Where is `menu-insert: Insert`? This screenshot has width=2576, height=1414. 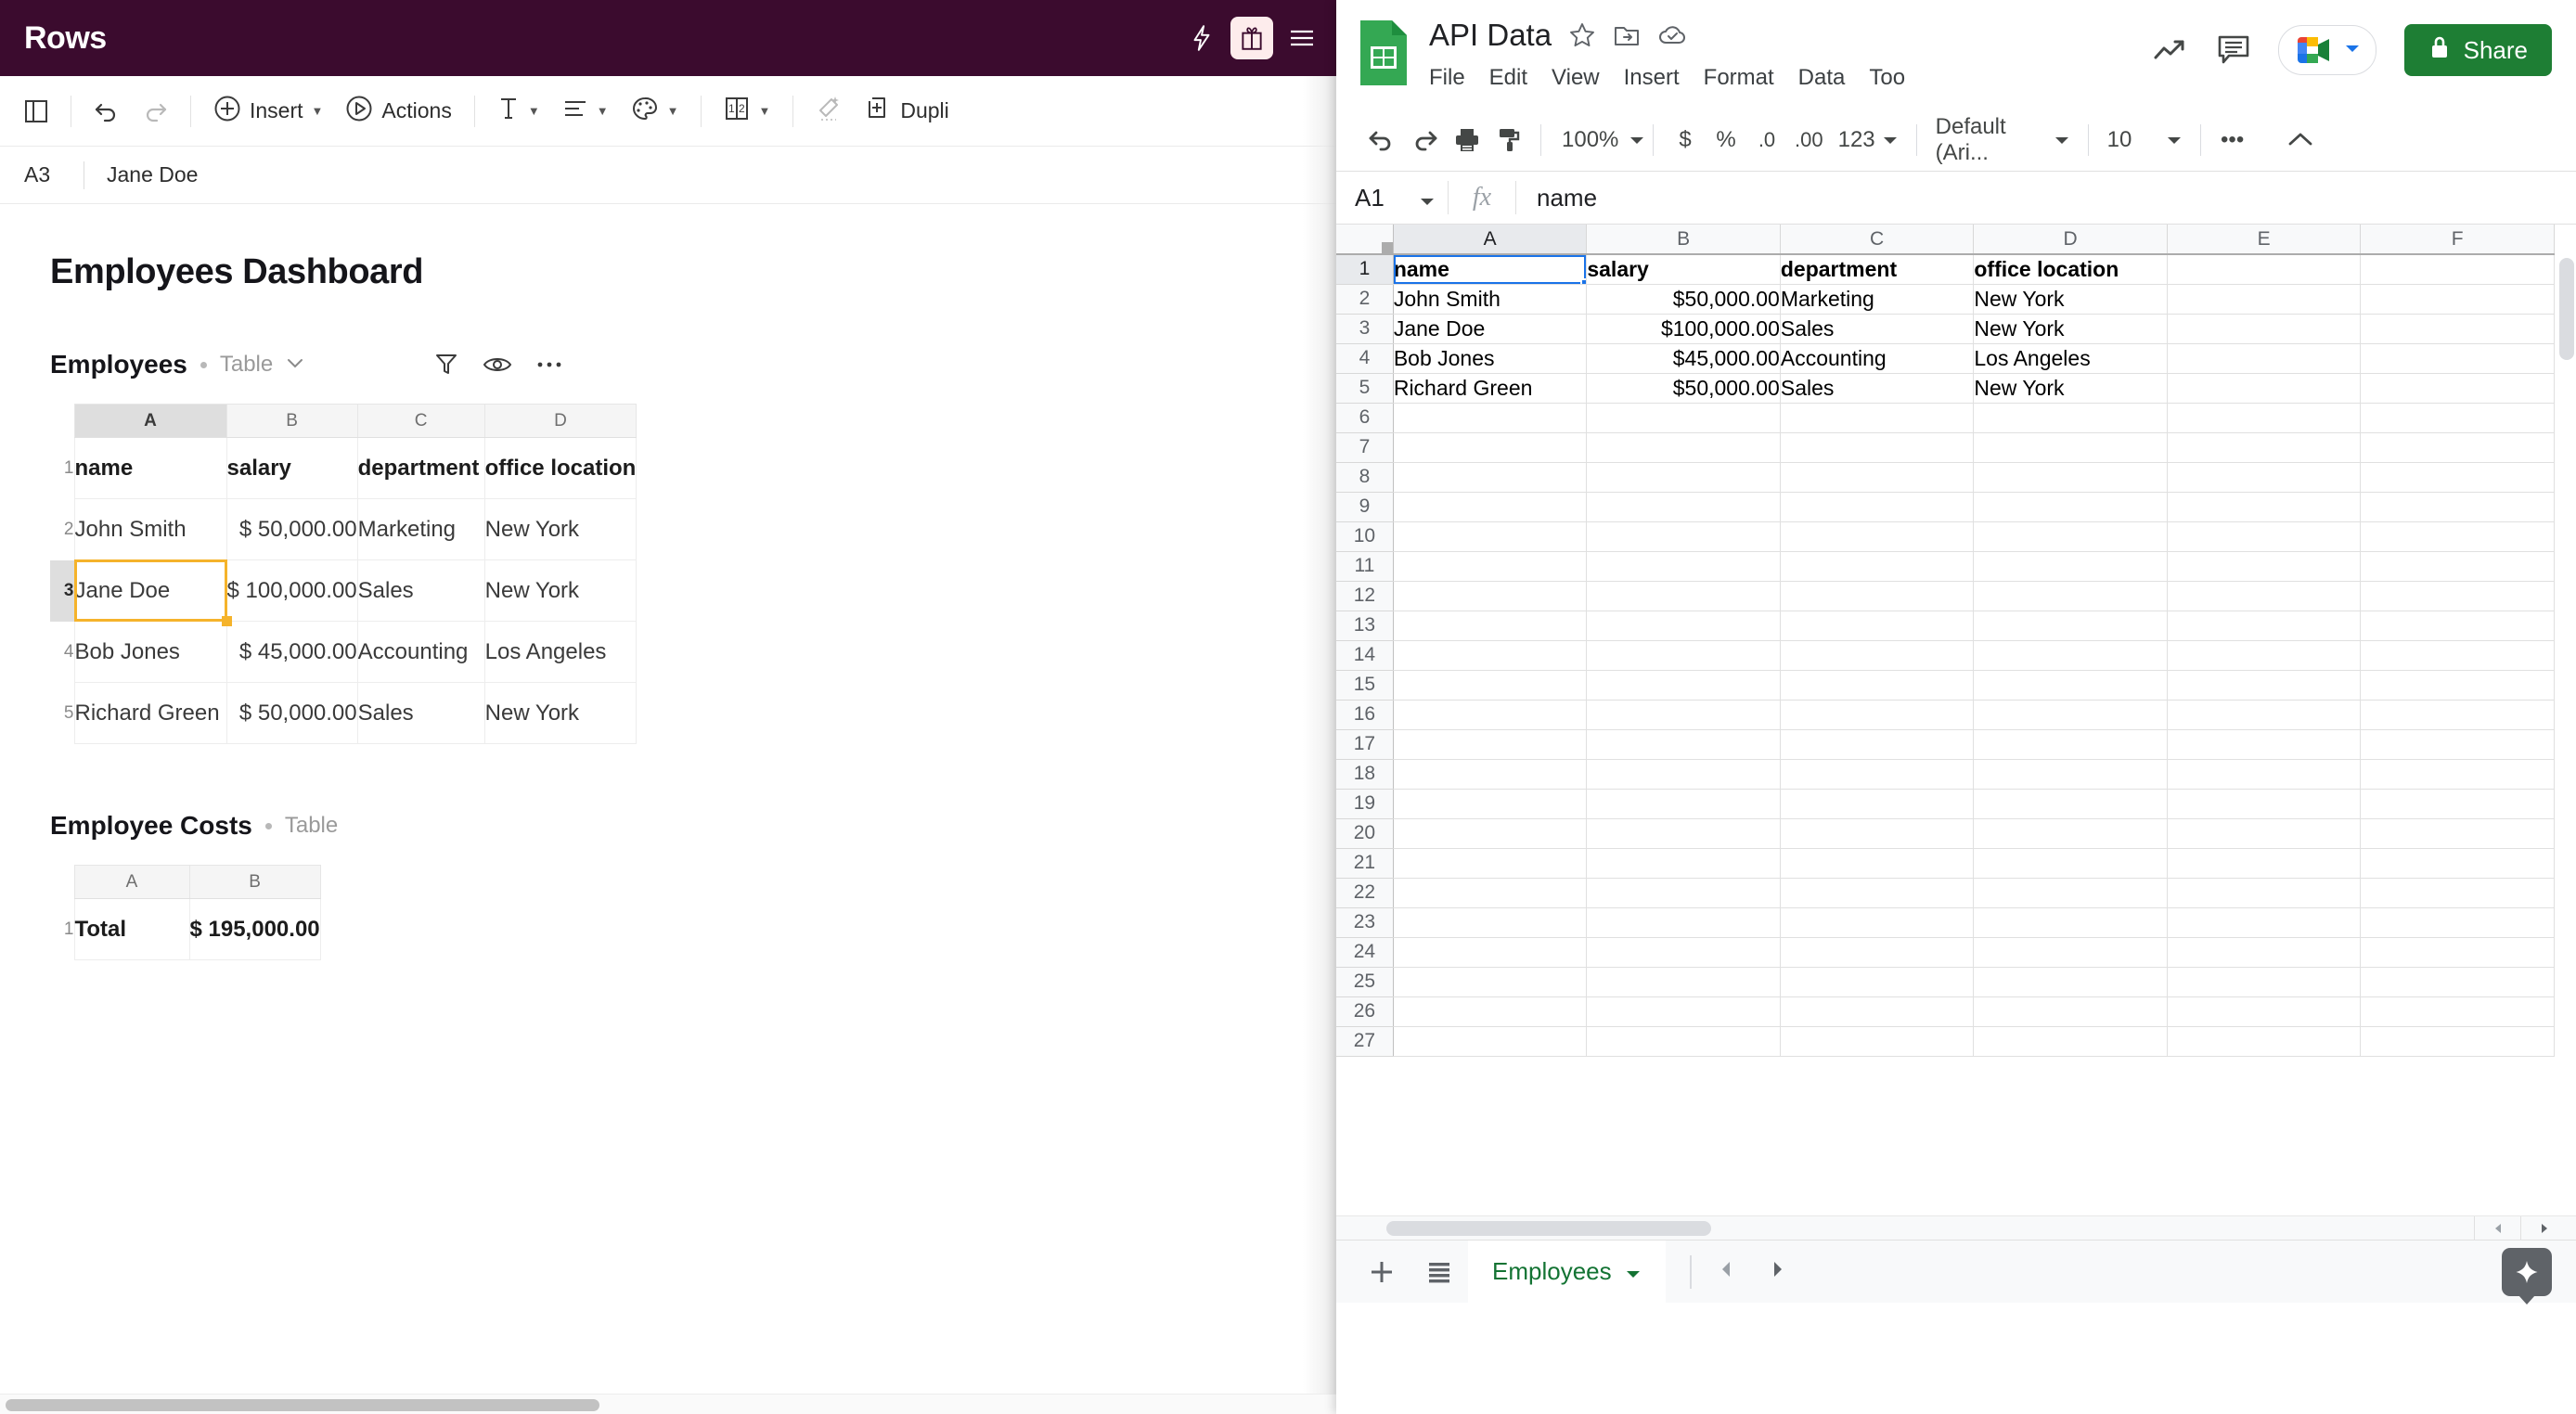 menu-insert: Insert is located at coordinates (1652, 78).